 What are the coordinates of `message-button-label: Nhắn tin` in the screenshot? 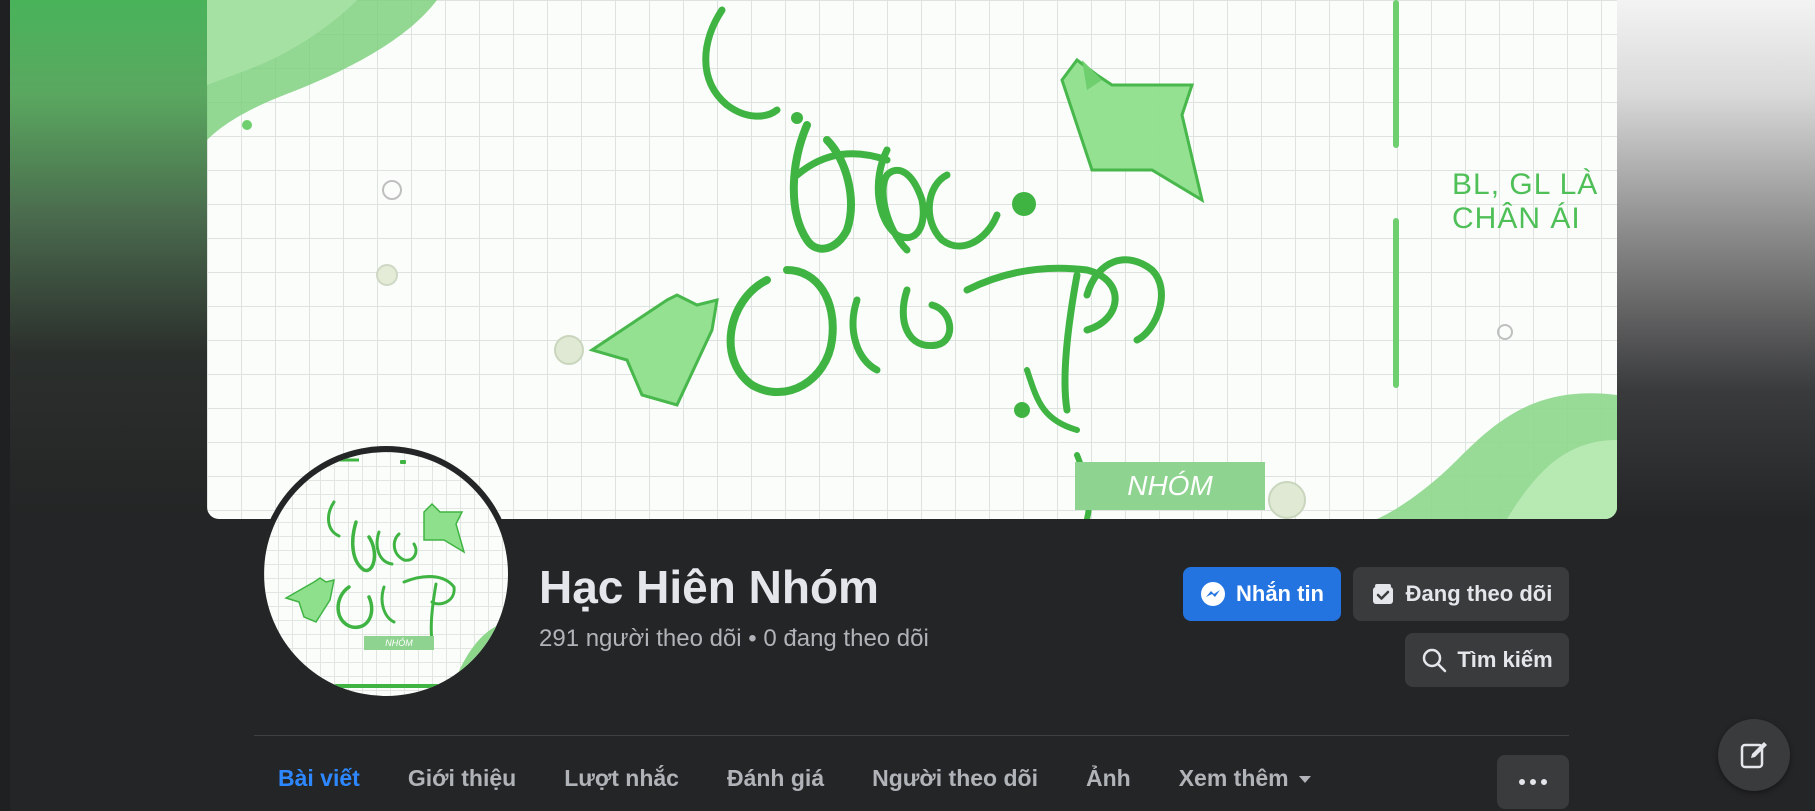 It's located at (1280, 593).